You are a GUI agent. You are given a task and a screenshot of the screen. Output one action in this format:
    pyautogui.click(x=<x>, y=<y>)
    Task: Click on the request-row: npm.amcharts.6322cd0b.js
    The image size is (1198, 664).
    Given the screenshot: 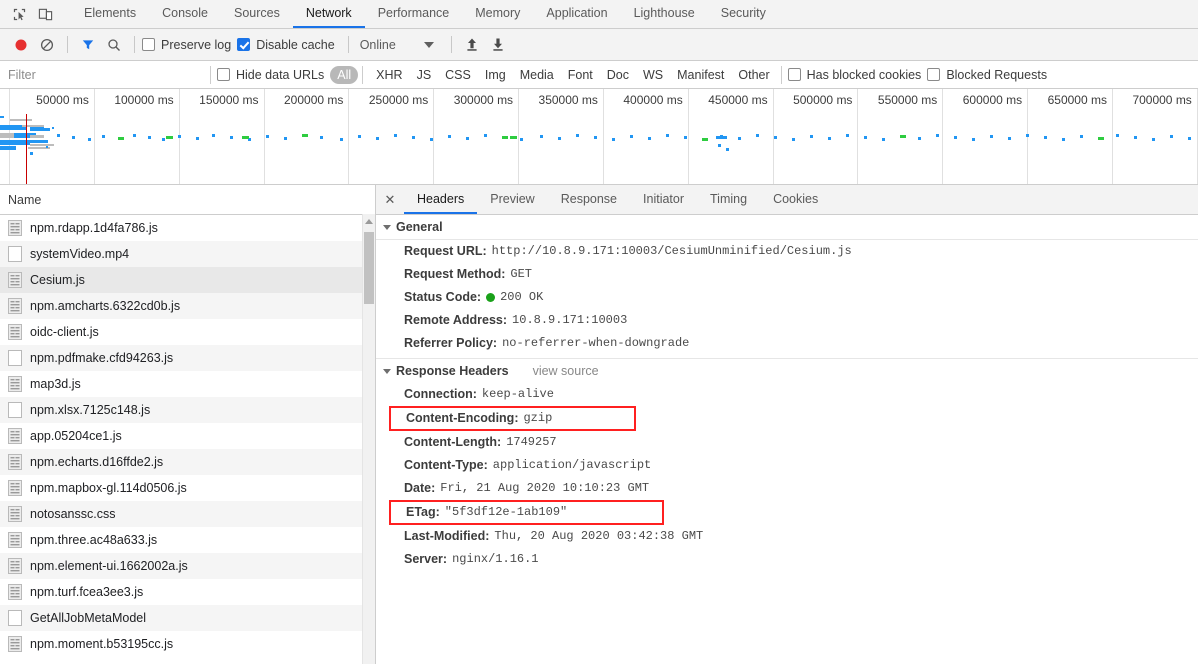 What is the action you would take?
    pyautogui.click(x=187, y=306)
    